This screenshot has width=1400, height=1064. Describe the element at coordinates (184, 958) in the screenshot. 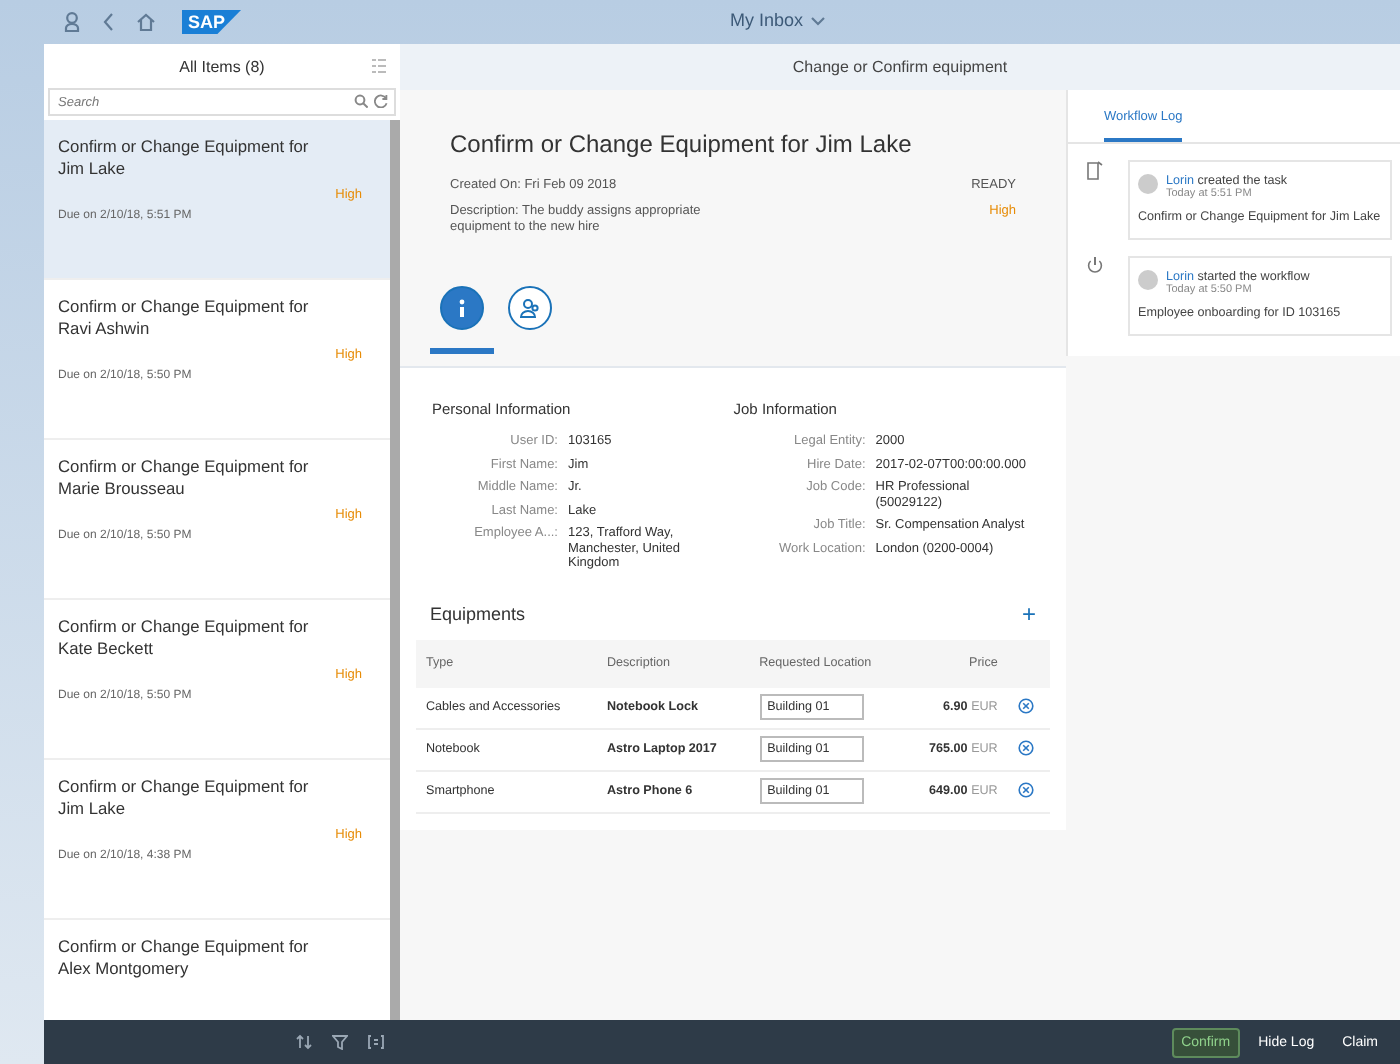

I see `task-title: Confirm or Change Equipment for Alex Montgomery` at that location.